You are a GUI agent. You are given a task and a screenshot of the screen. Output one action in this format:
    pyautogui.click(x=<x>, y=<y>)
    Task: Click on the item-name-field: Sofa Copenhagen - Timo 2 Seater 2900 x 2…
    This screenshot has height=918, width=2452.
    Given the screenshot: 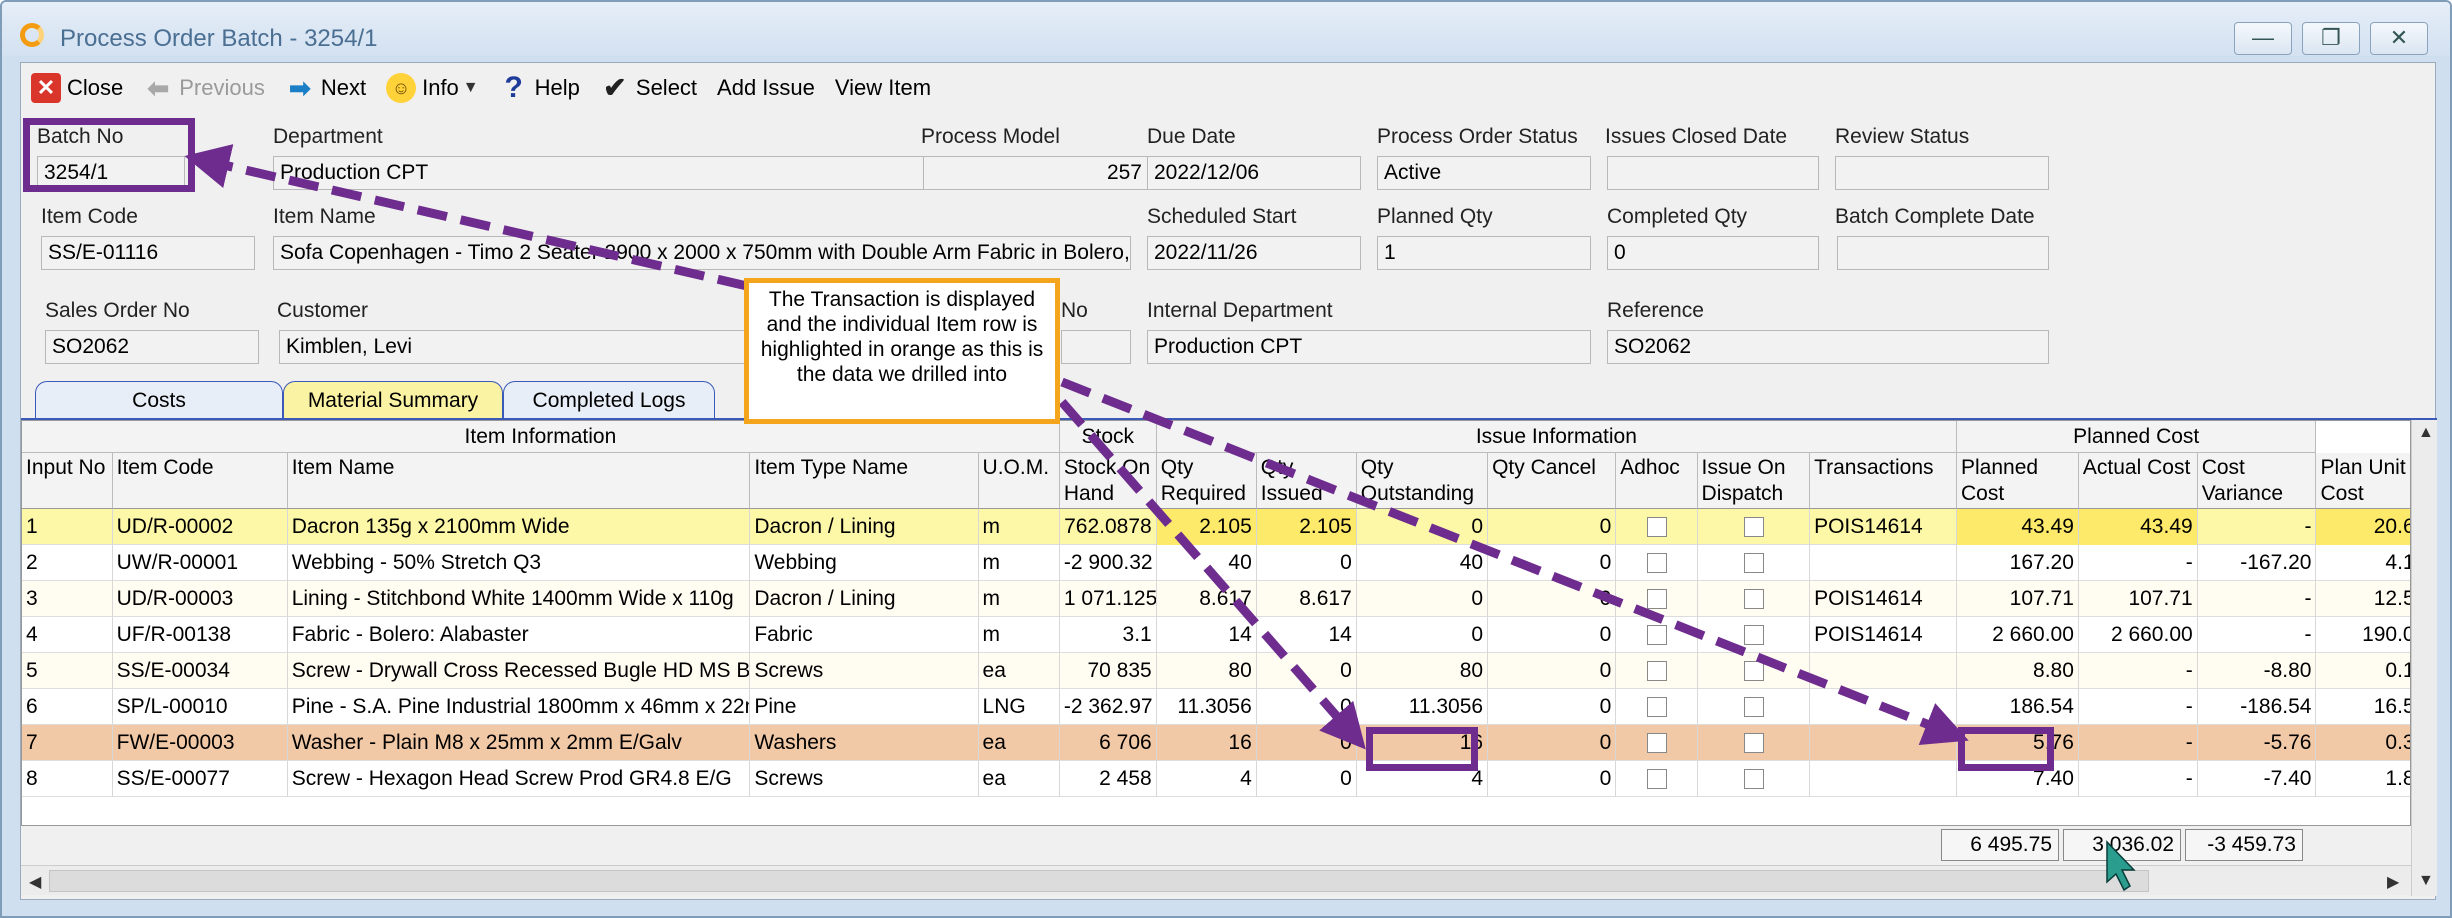 What is the action you would take?
    pyautogui.click(x=702, y=253)
    